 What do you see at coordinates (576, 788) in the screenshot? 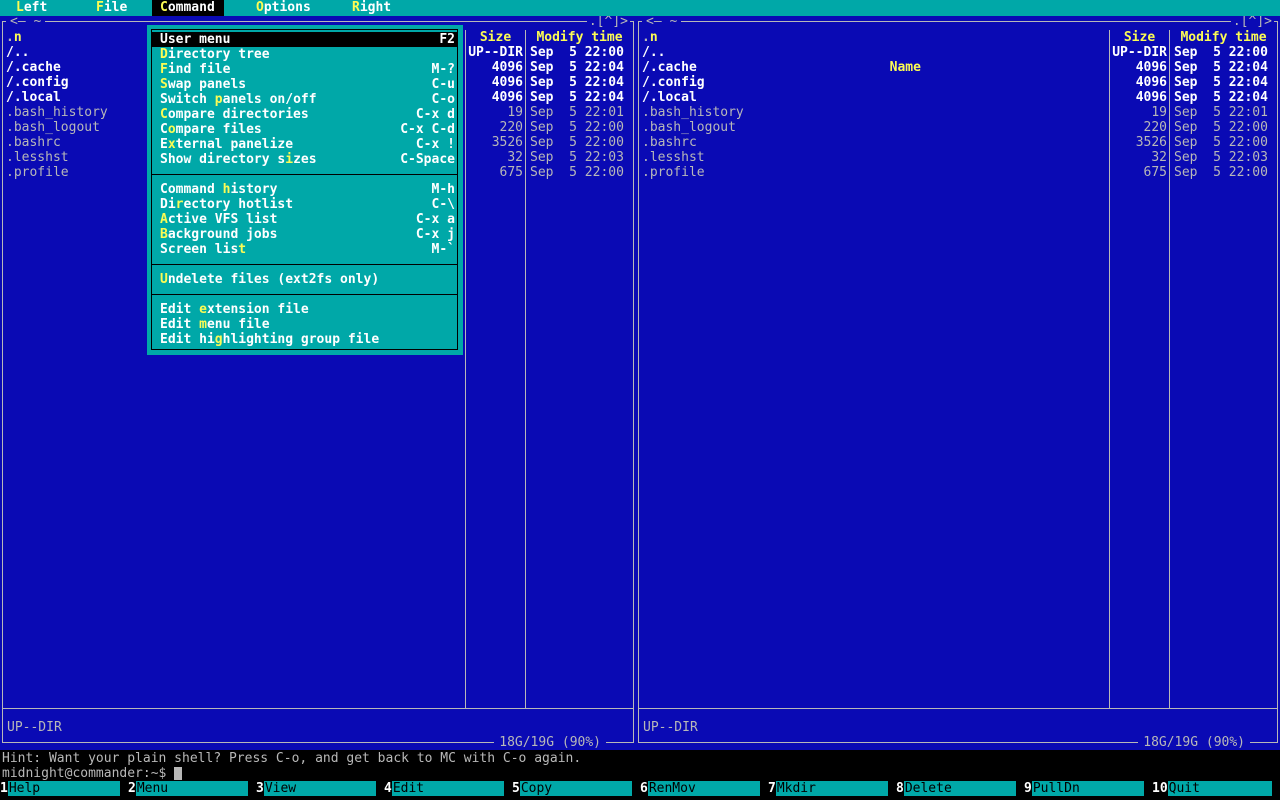
I see `function-key-button: 5 Copy` at bounding box center [576, 788].